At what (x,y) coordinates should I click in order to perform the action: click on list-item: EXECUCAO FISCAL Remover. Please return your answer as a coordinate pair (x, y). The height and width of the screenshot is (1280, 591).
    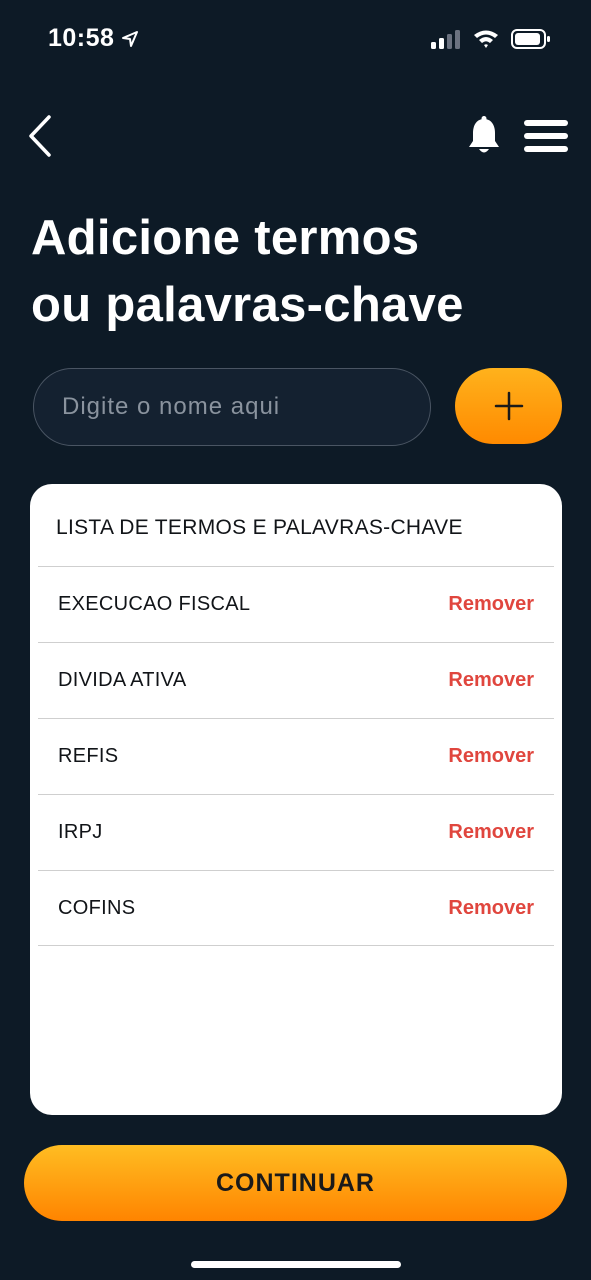
    Looking at the image, I should click on (296, 604).